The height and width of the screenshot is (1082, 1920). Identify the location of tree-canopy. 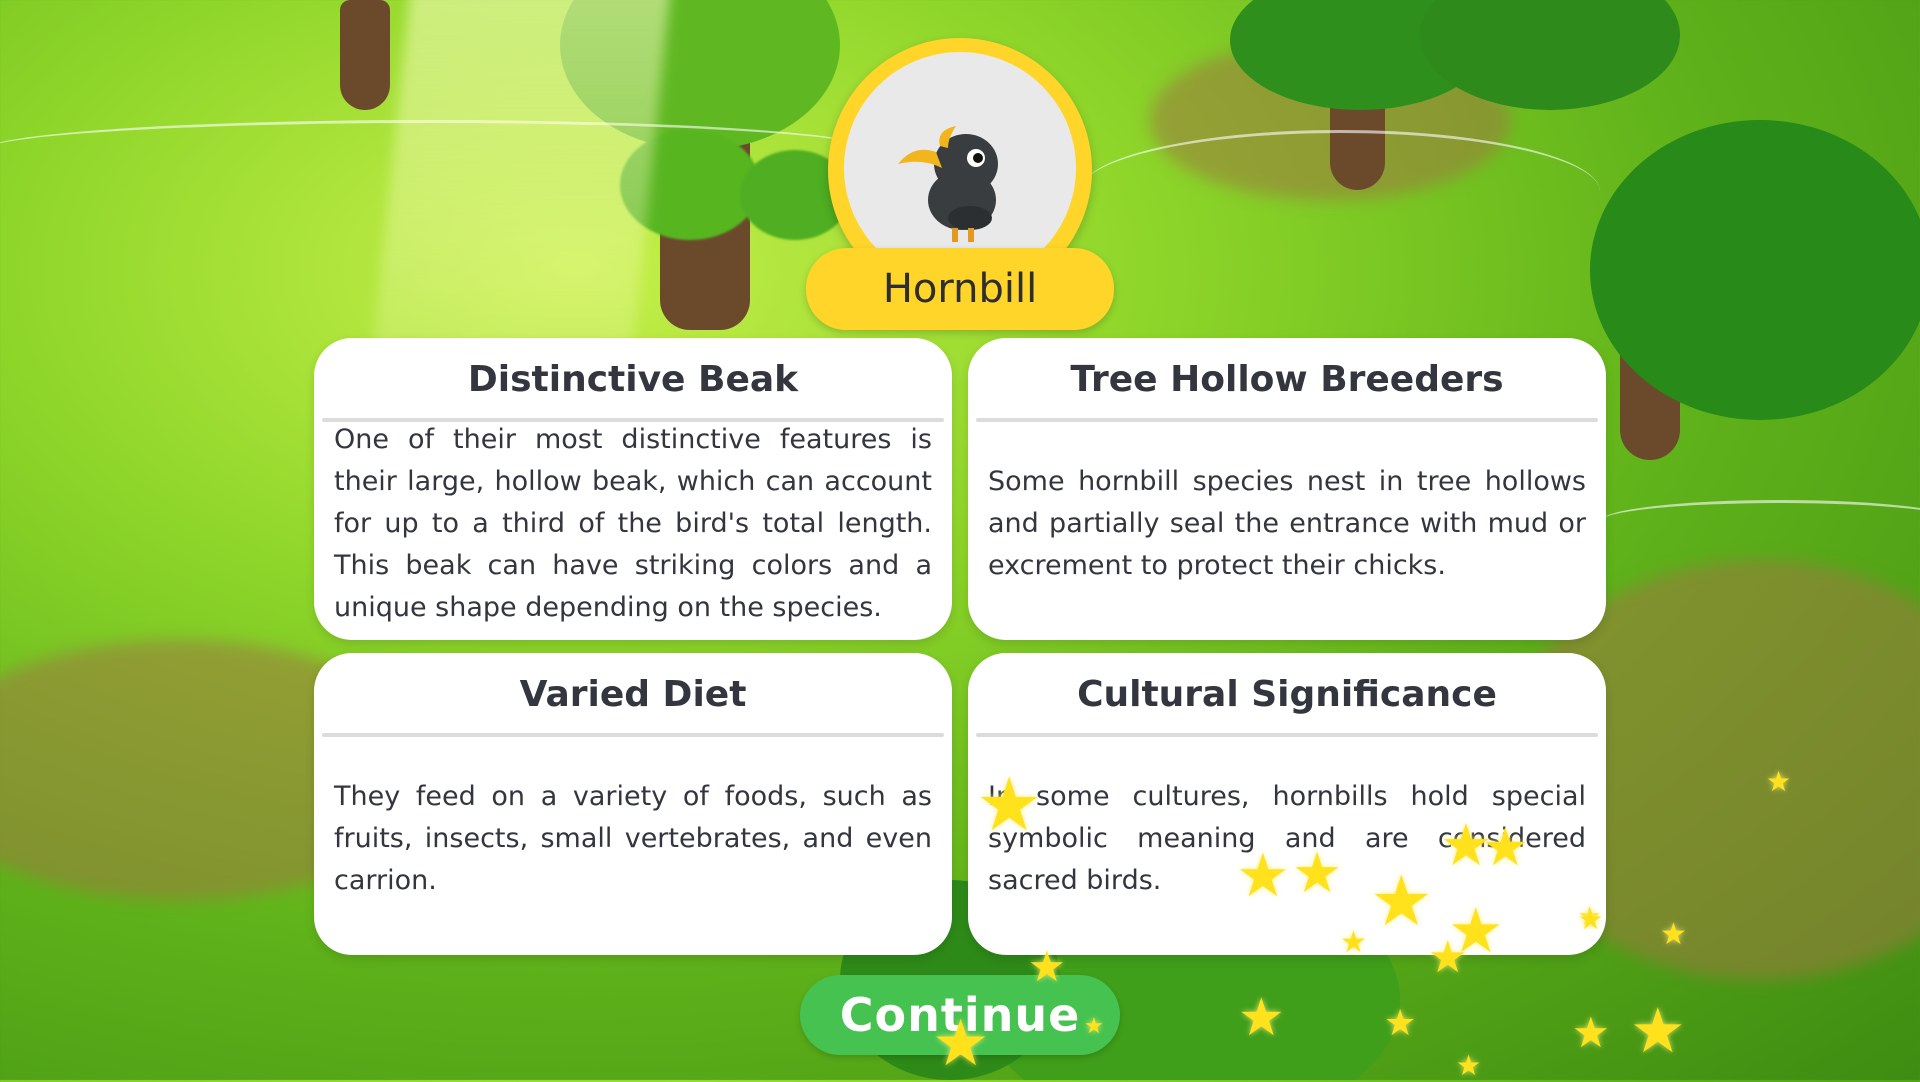
(1755, 270).